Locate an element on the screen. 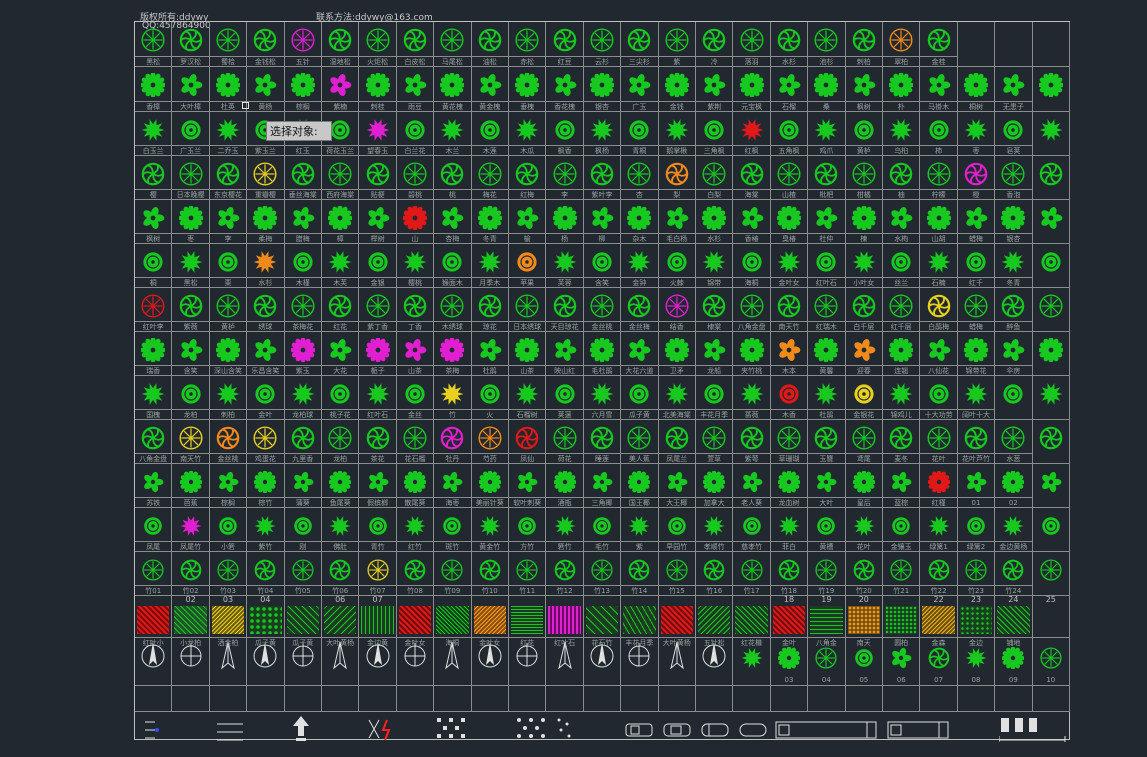  symbol-cell: 金叶 is located at coordinates (266, 398).